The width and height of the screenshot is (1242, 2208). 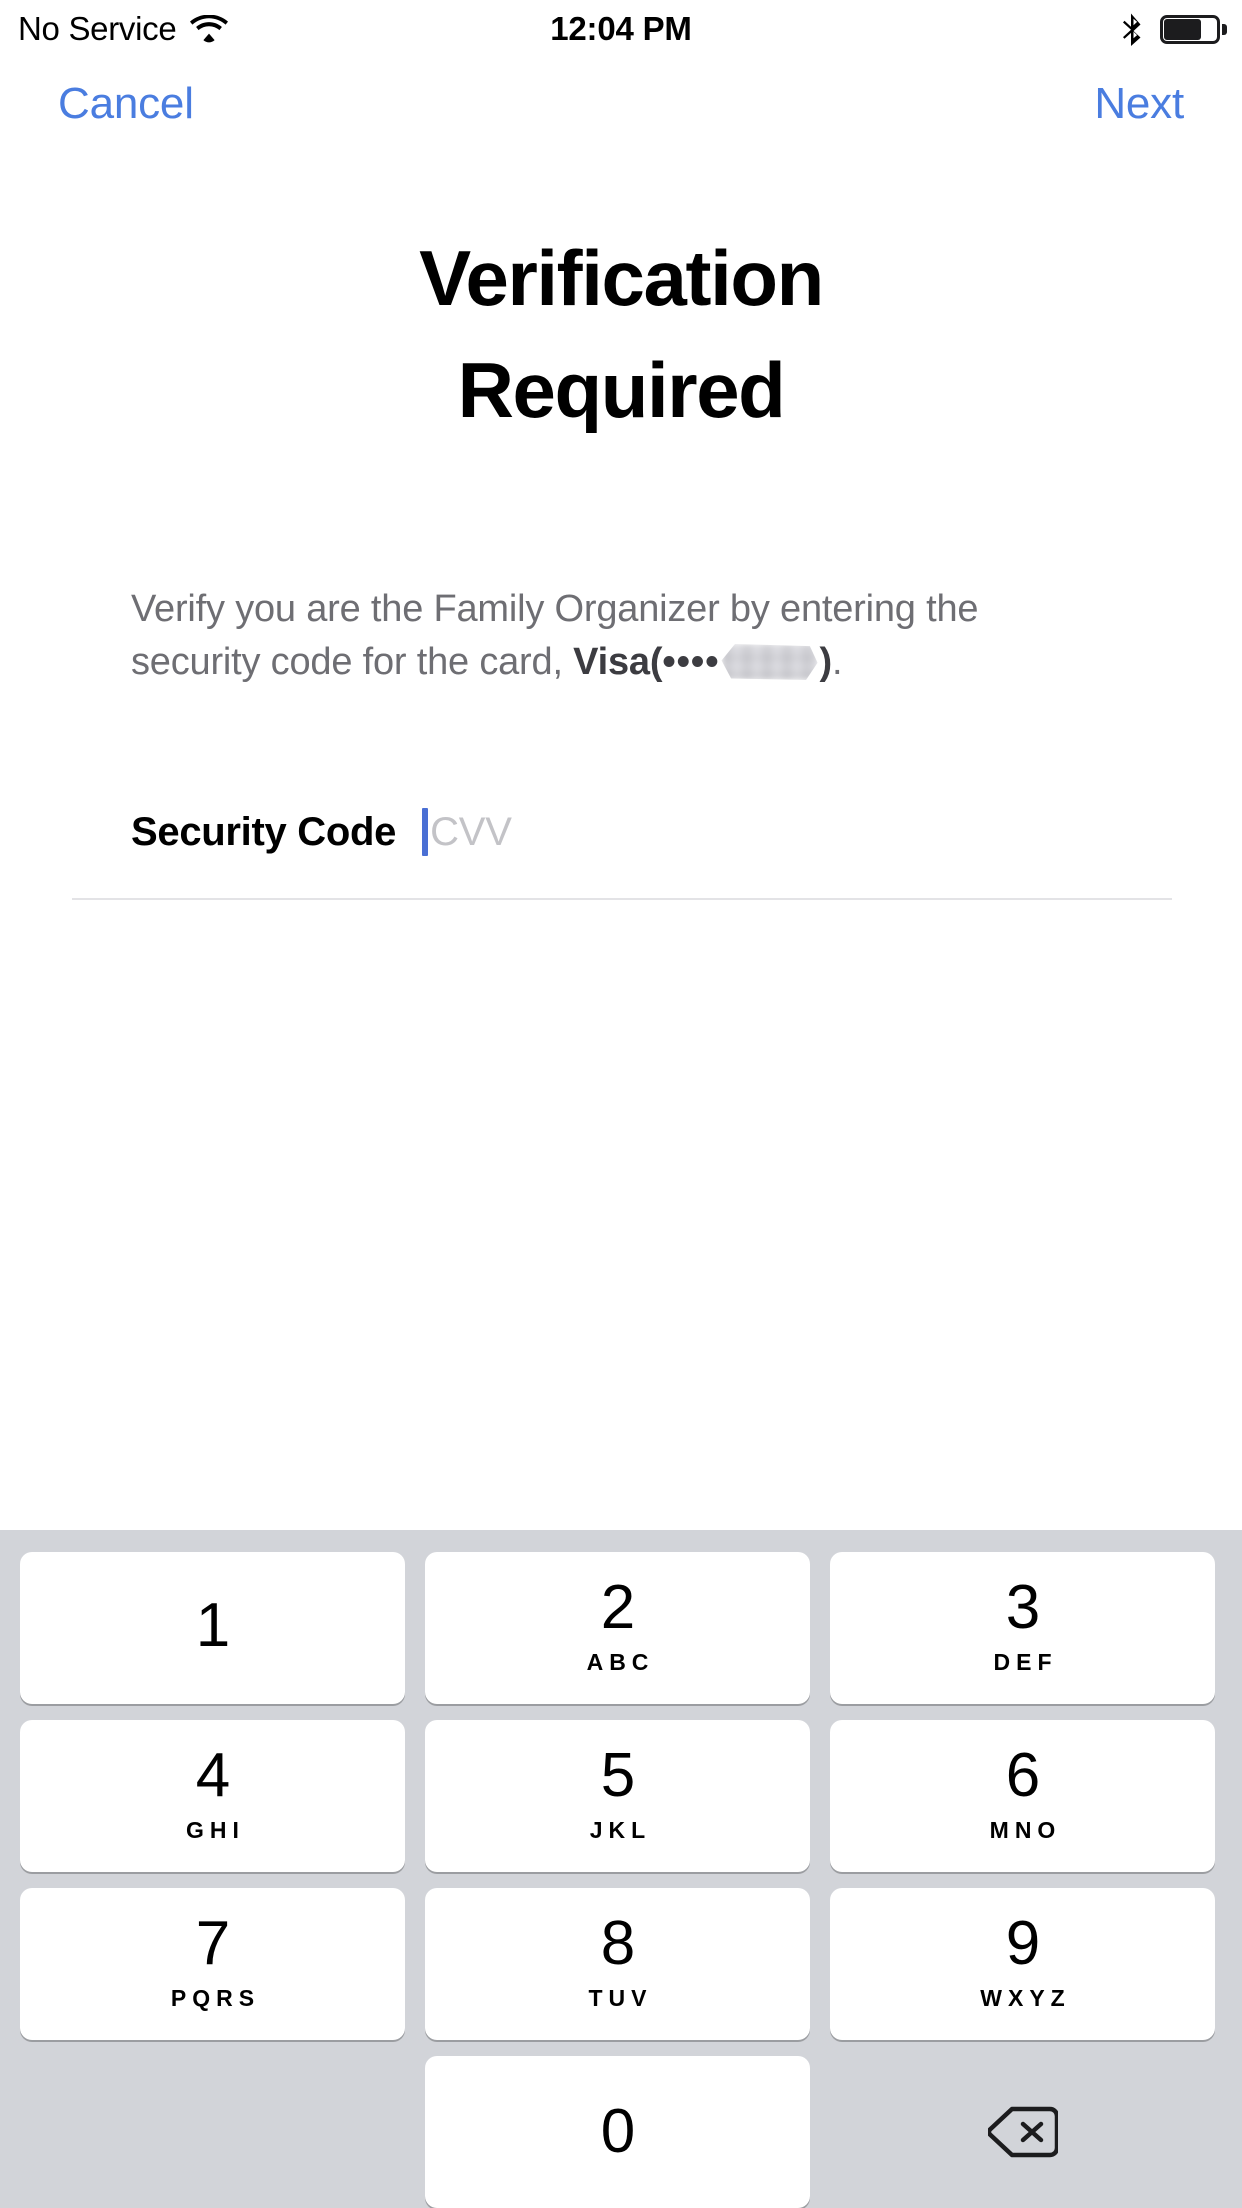 I want to click on battery-icon, so click(x=1193, y=29).